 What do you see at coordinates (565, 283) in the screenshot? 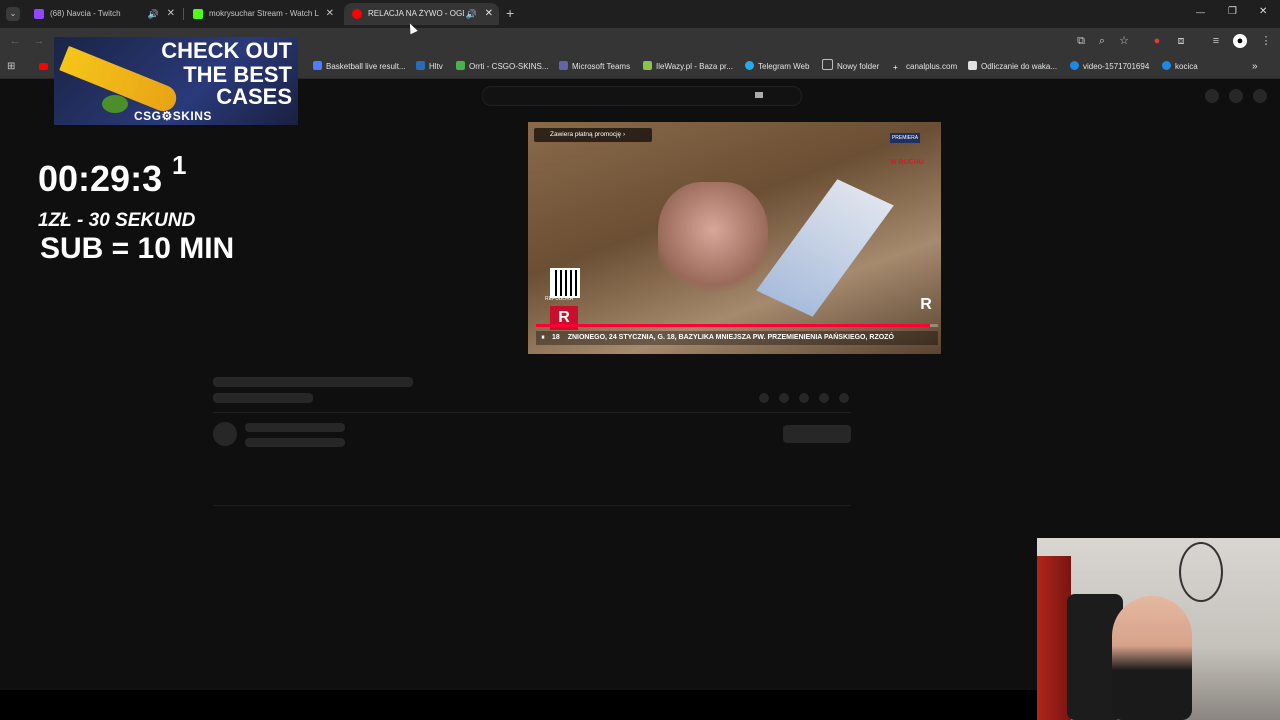
I see `qr-code` at bounding box center [565, 283].